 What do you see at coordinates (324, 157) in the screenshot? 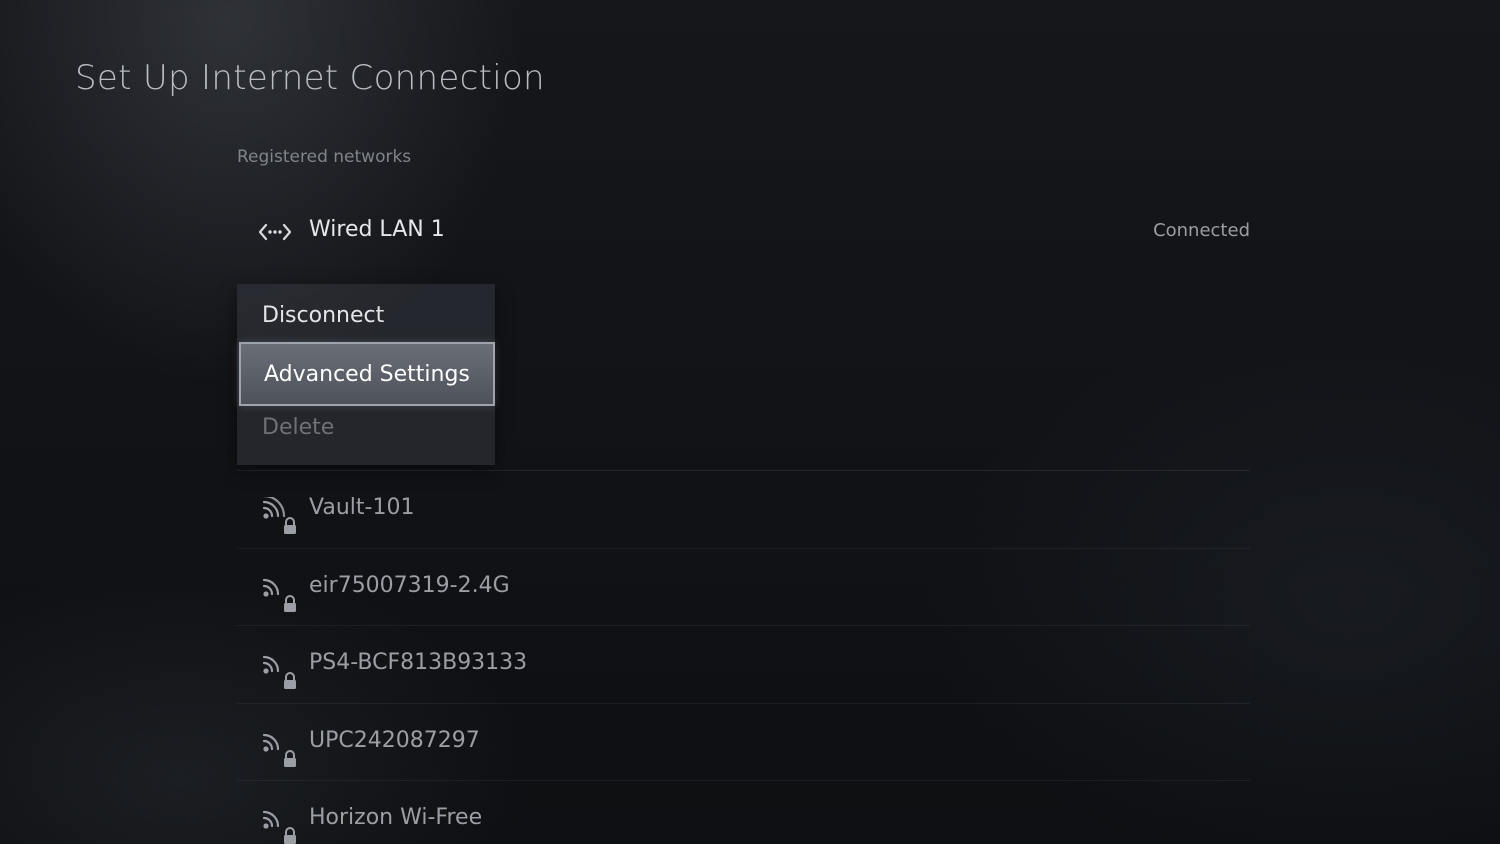
I see `registered-networks-label: Registered networks` at bounding box center [324, 157].